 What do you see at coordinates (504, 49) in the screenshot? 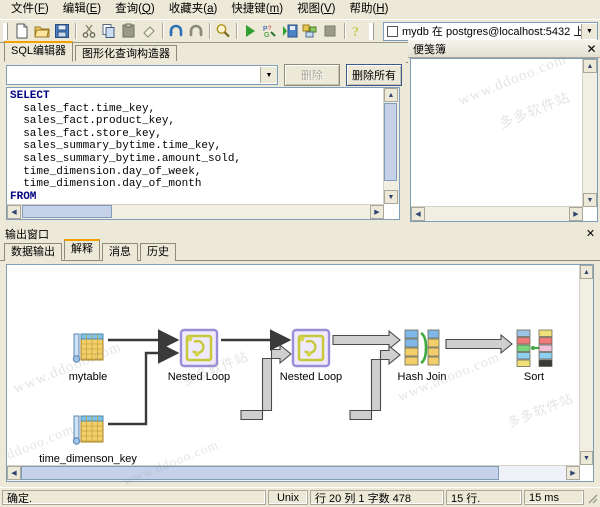
I see `scratchpad-header: 便笺簿 ✕` at bounding box center [504, 49].